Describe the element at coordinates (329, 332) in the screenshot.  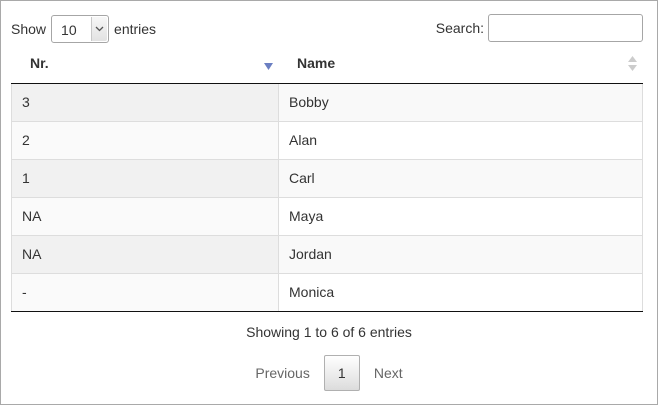
I see `table-info: Showing 1 to 6 of 6 entries` at that location.